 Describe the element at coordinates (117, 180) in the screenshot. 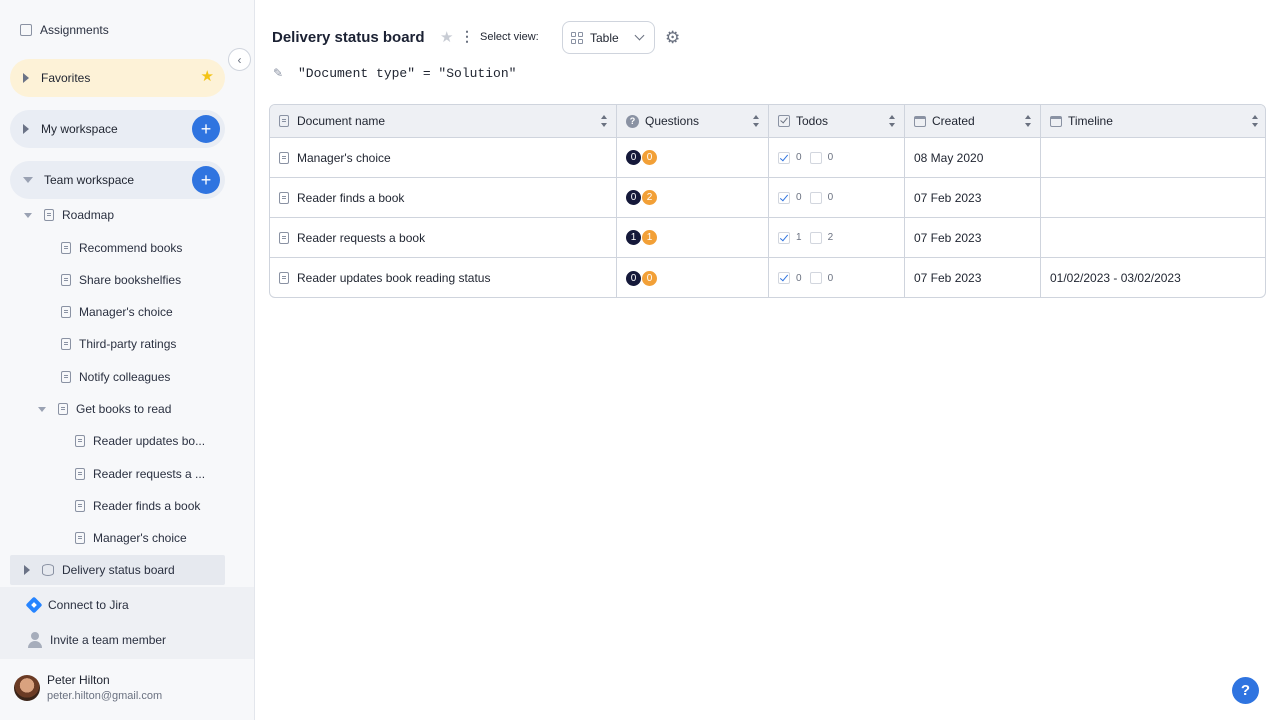

I see `team-workspace-section: Team workspace +` at that location.